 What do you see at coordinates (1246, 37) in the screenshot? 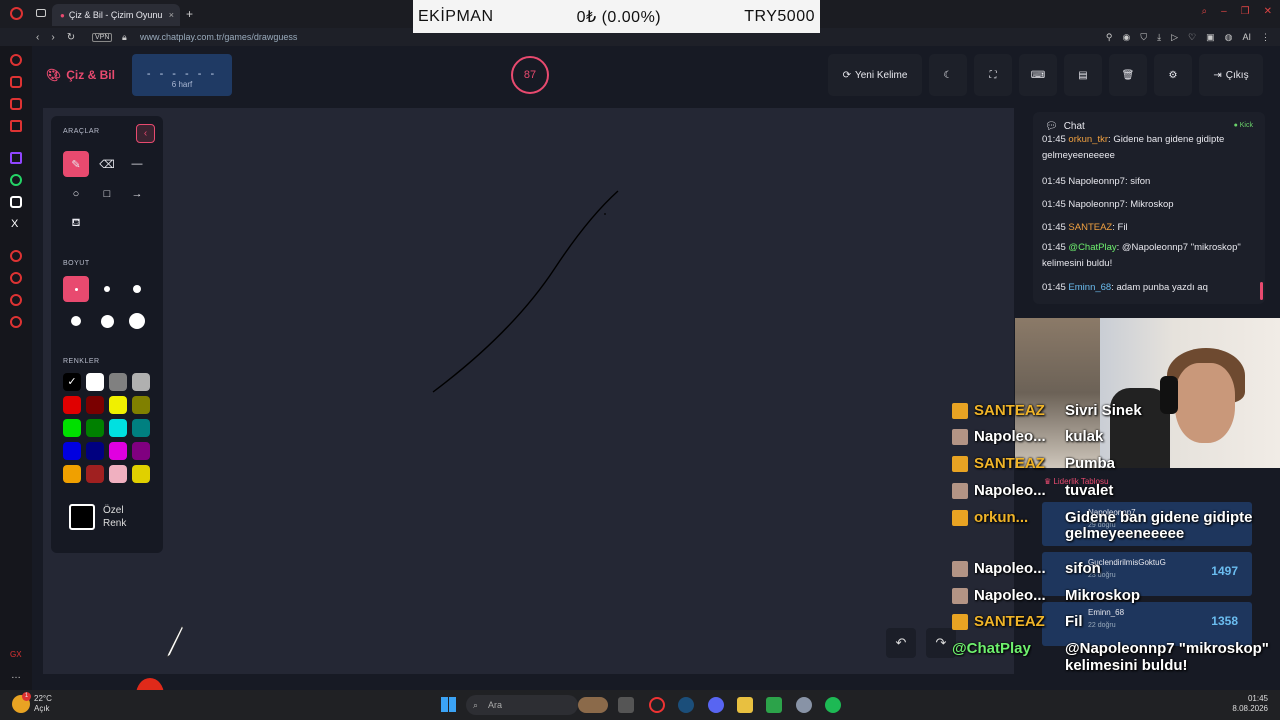
I see `ai-button: AI` at bounding box center [1246, 37].